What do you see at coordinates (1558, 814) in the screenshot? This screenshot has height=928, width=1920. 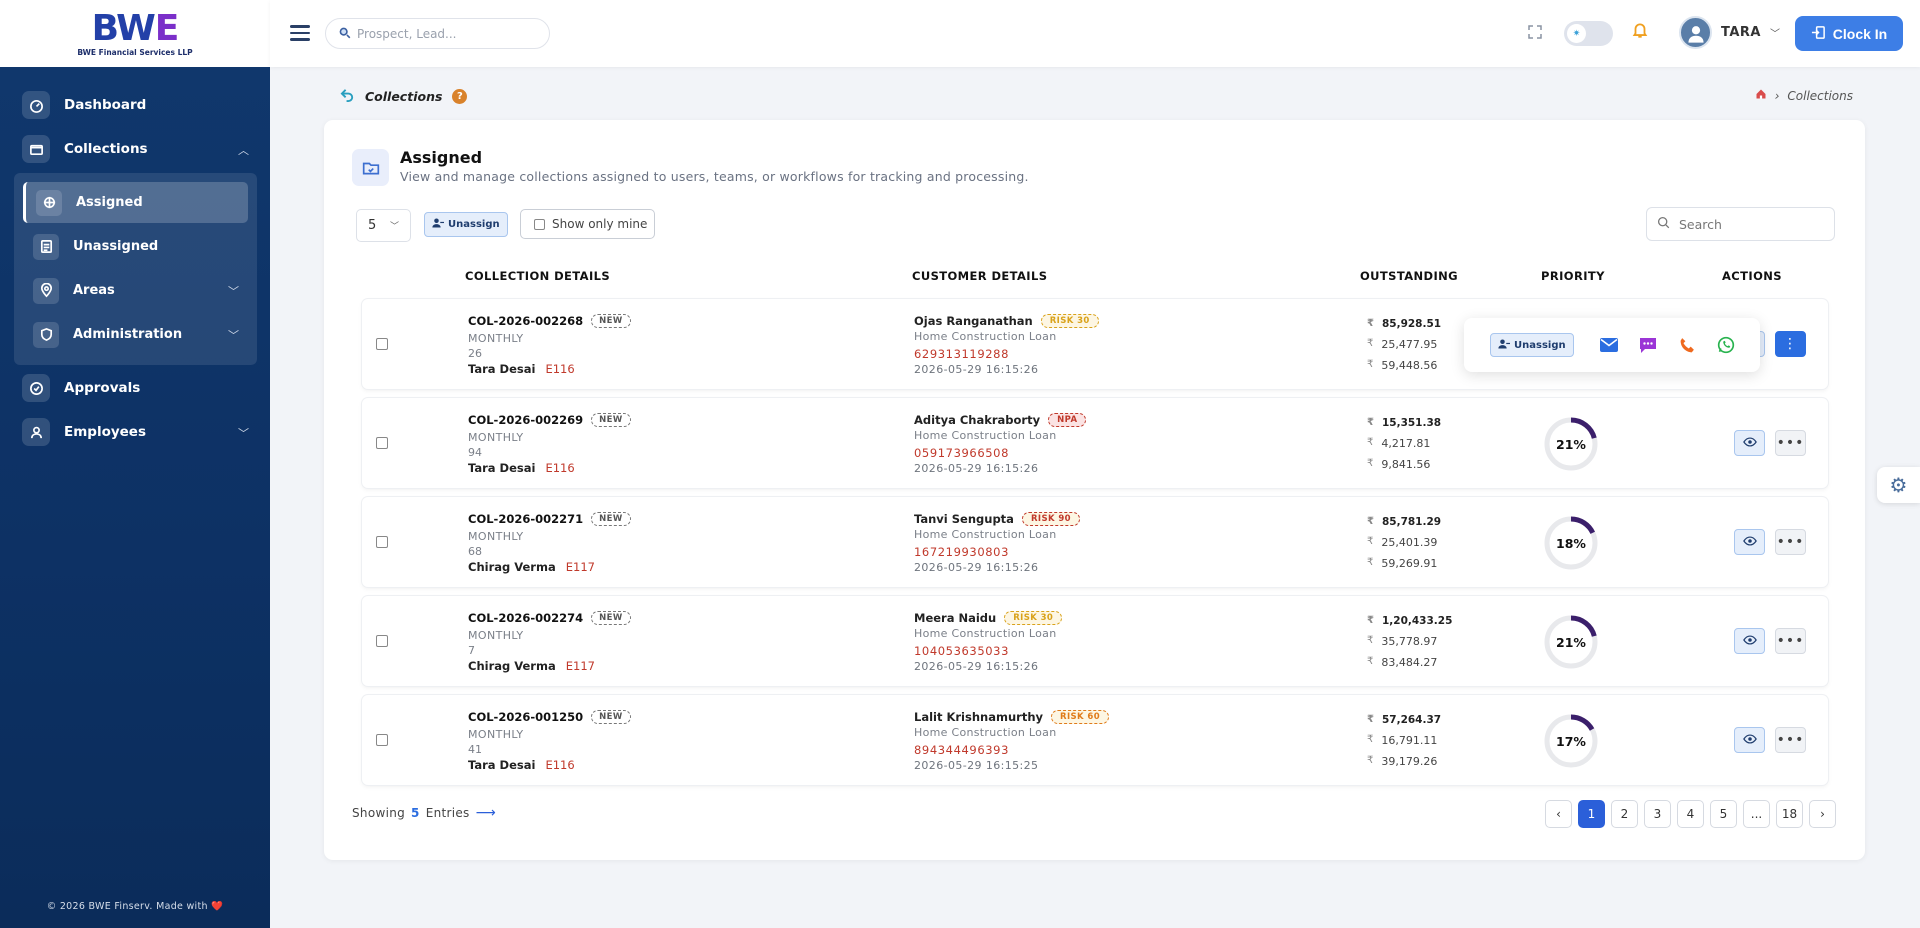 I see `prev-page-button: ‹` at bounding box center [1558, 814].